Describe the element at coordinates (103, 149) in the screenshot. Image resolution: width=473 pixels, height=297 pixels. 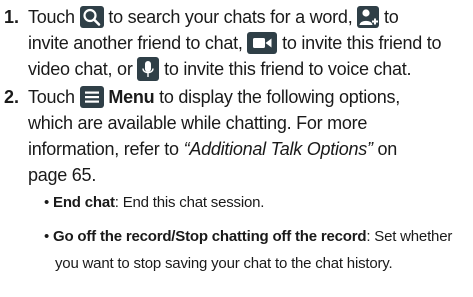
I see `text: information, refer to` at that location.